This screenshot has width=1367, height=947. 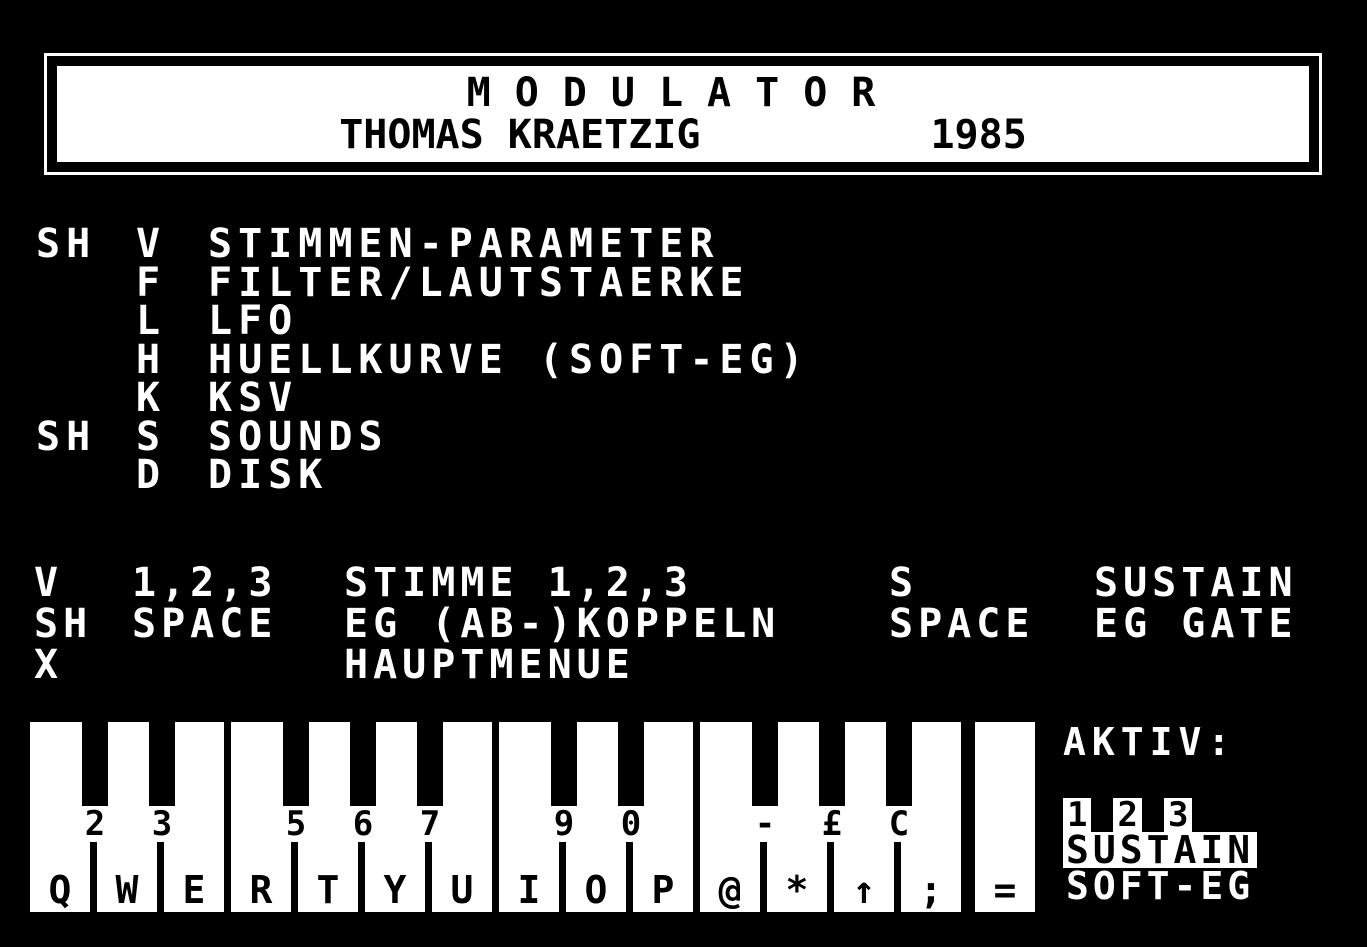 I want to click on key-label: @, so click(x=730, y=890).